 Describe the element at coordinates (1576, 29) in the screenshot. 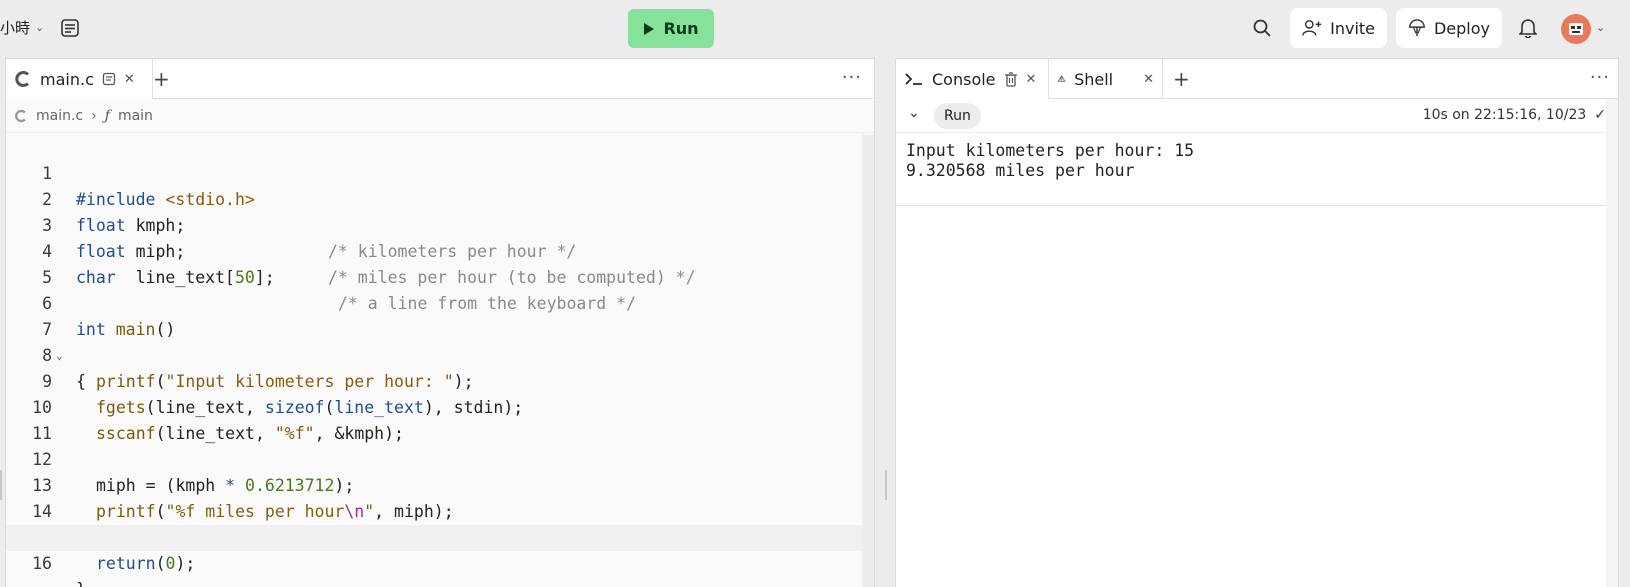

I see `avatar` at that location.